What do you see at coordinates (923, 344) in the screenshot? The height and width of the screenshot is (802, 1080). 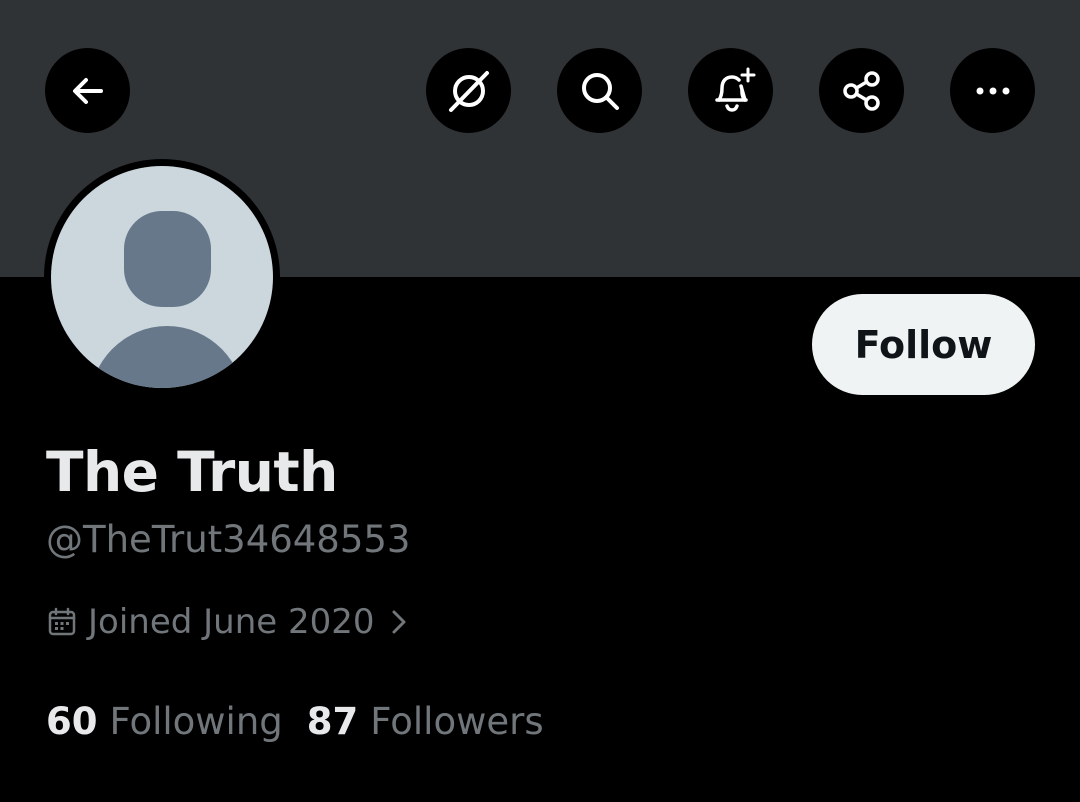 I see `follow-button: Follow` at bounding box center [923, 344].